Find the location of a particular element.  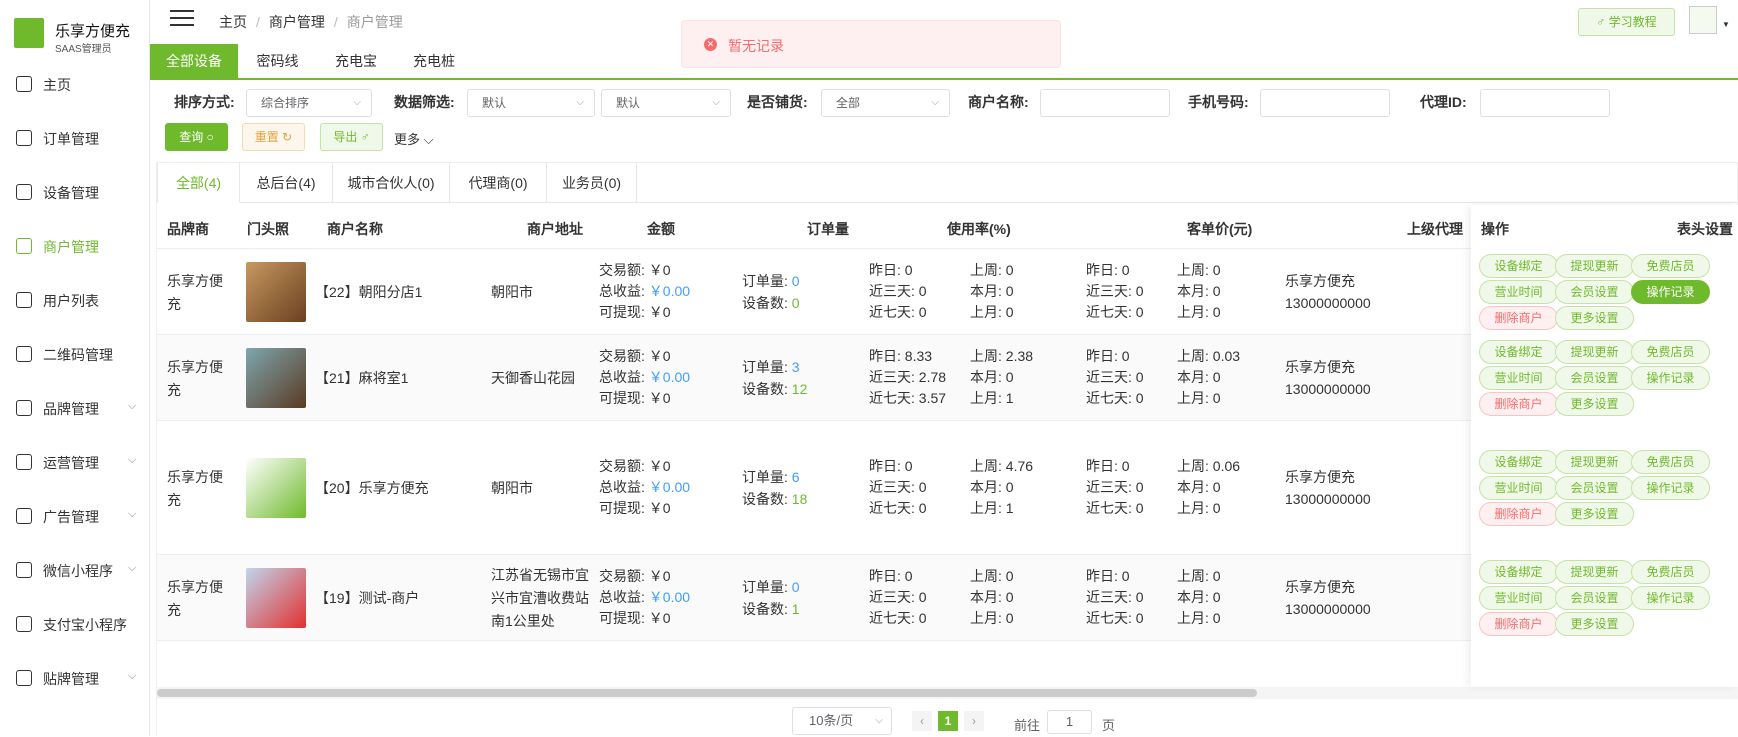

sidebar-item-merchants: 商户管理 is located at coordinates (75, 246).